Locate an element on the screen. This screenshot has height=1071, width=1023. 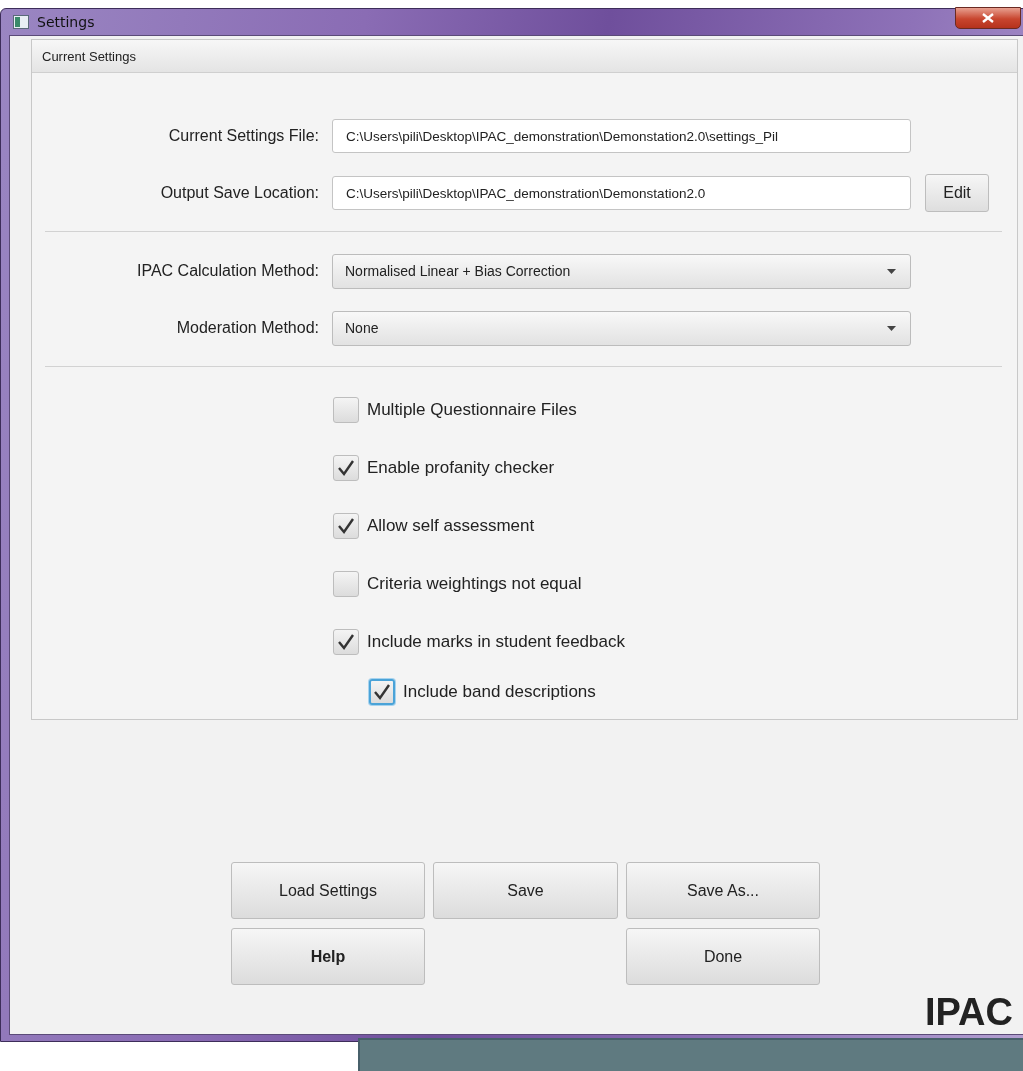
edit-button: Edit is located at coordinates (957, 193).